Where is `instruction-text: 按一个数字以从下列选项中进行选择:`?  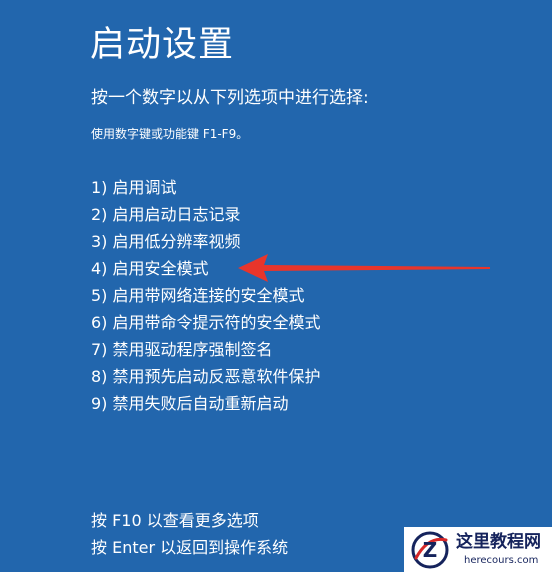 instruction-text: 按一个数字以从下列选项中进行选择: is located at coordinates (230, 98).